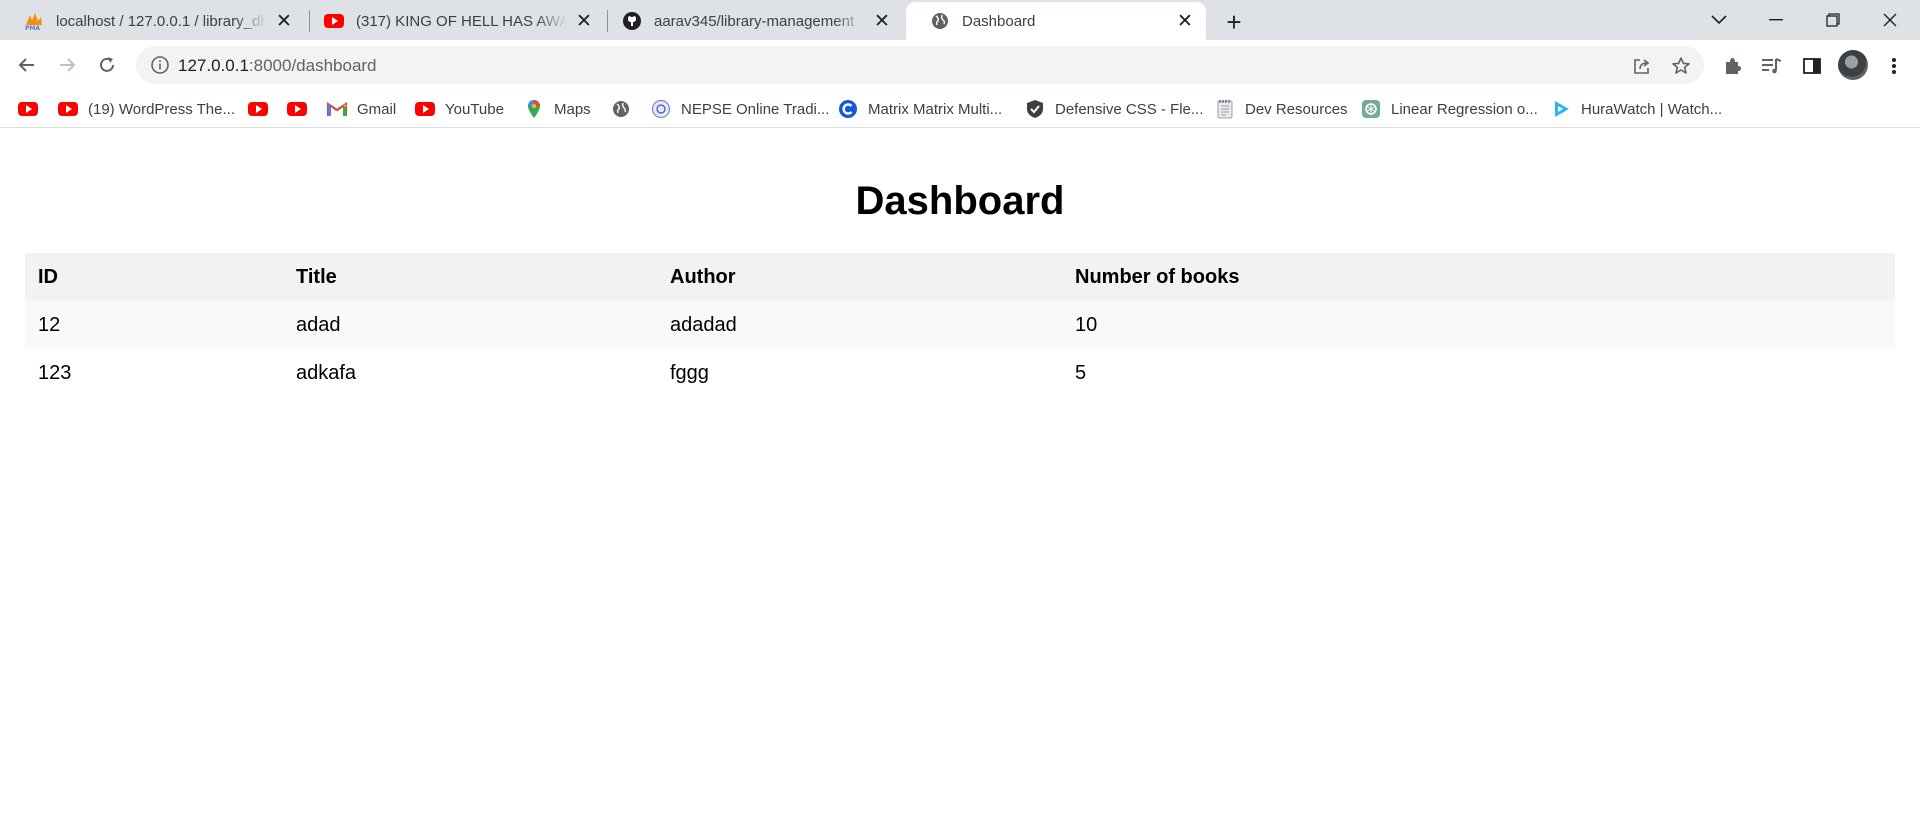  Describe the element at coordinates (1561, 109) in the screenshot. I see `play-icon` at that location.